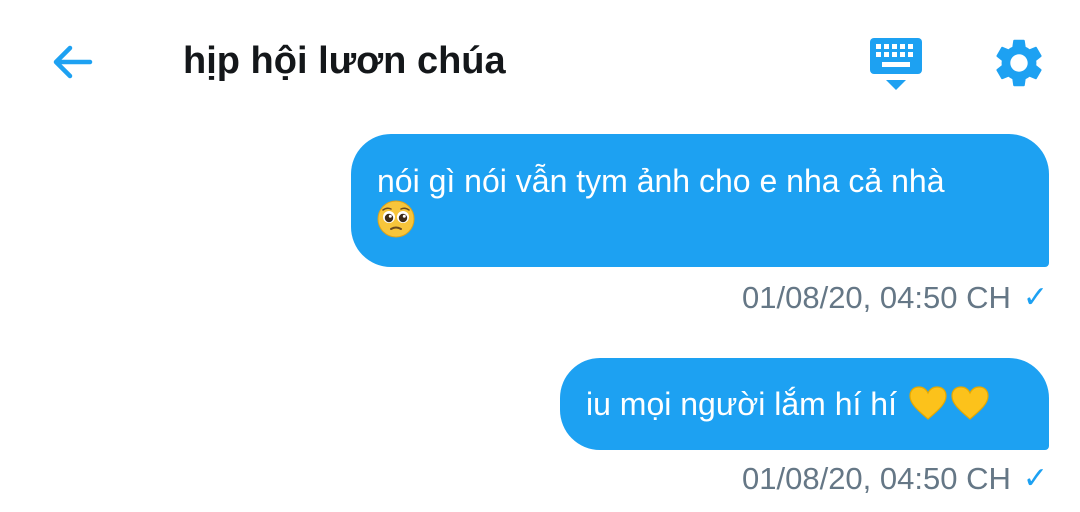 The width and height of the screenshot is (1080, 512). Describe the element at coordinates (876, 478) in the screenshot. I see `message-timestamp-2: 01/08/20, 04:50 CH` at that location.